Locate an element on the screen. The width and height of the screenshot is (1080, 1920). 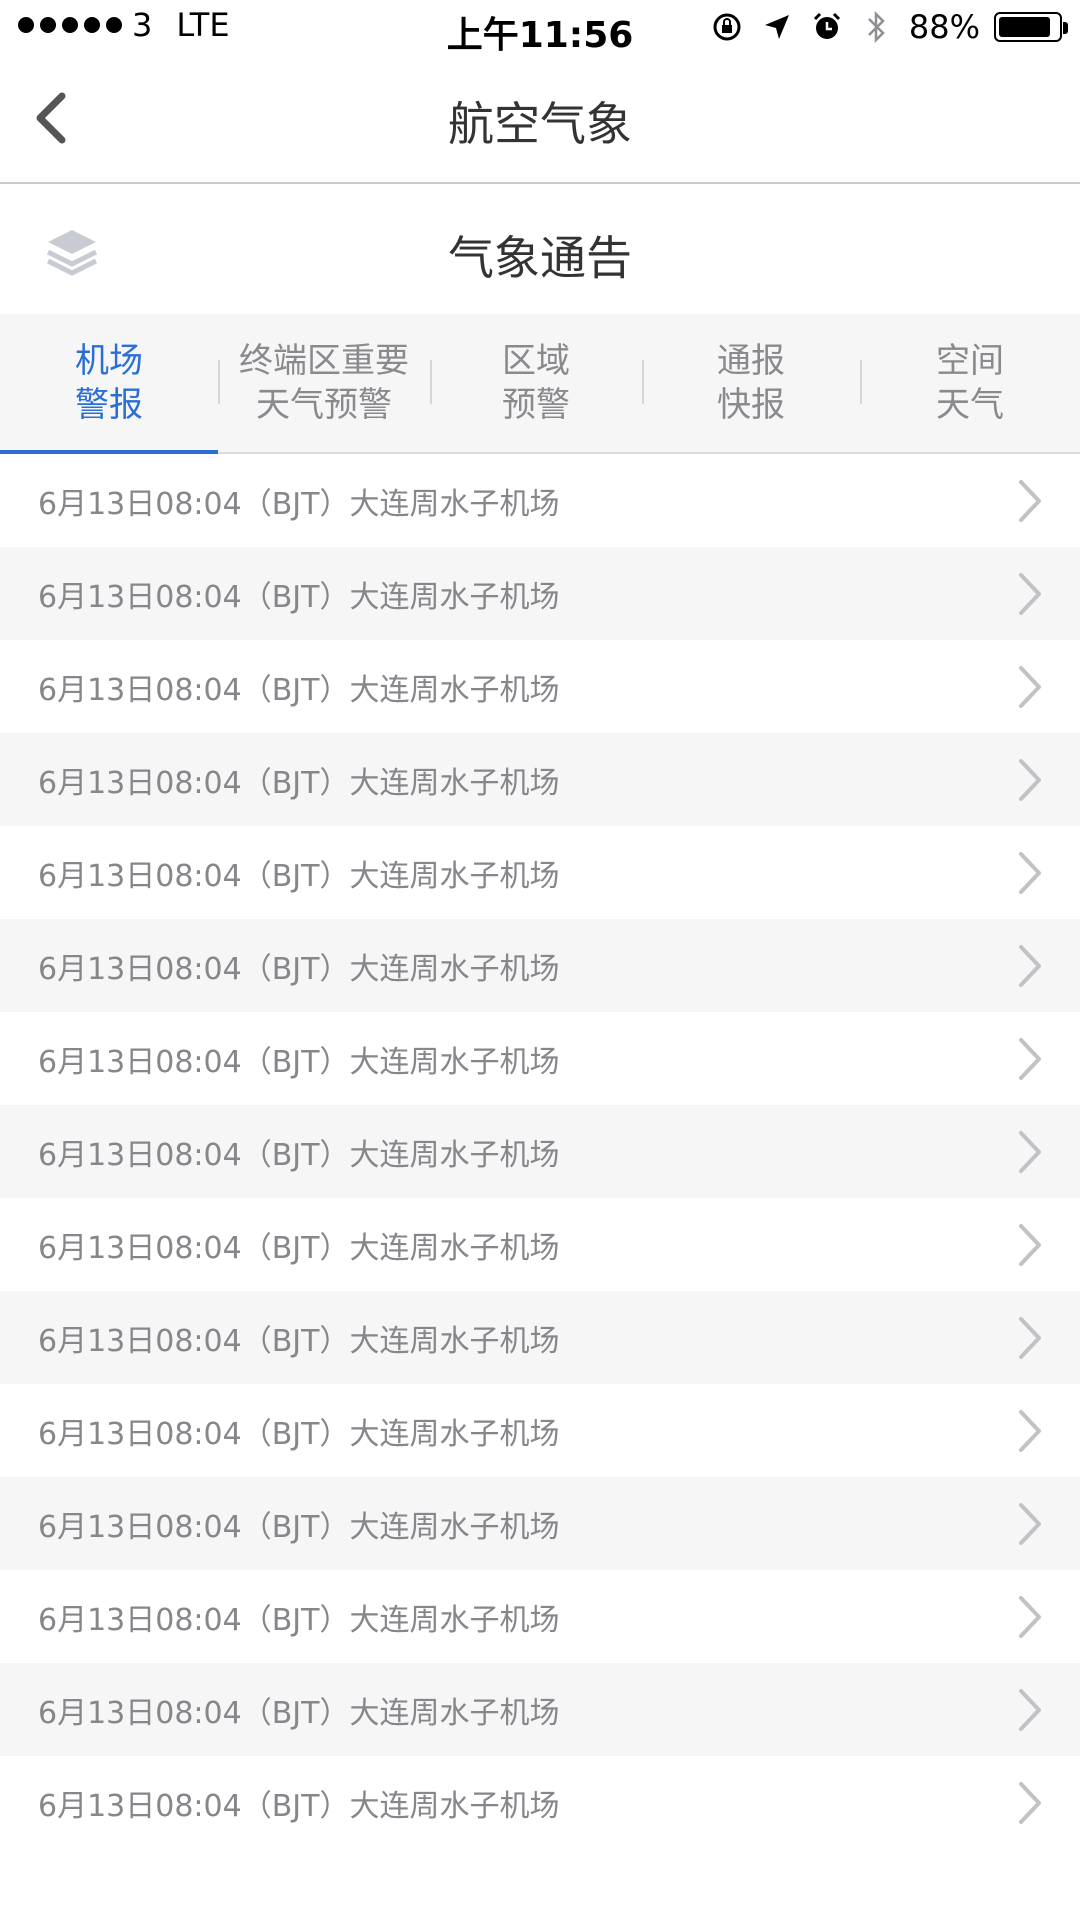
bluetooth-icon is located at coordinates (877, 27).